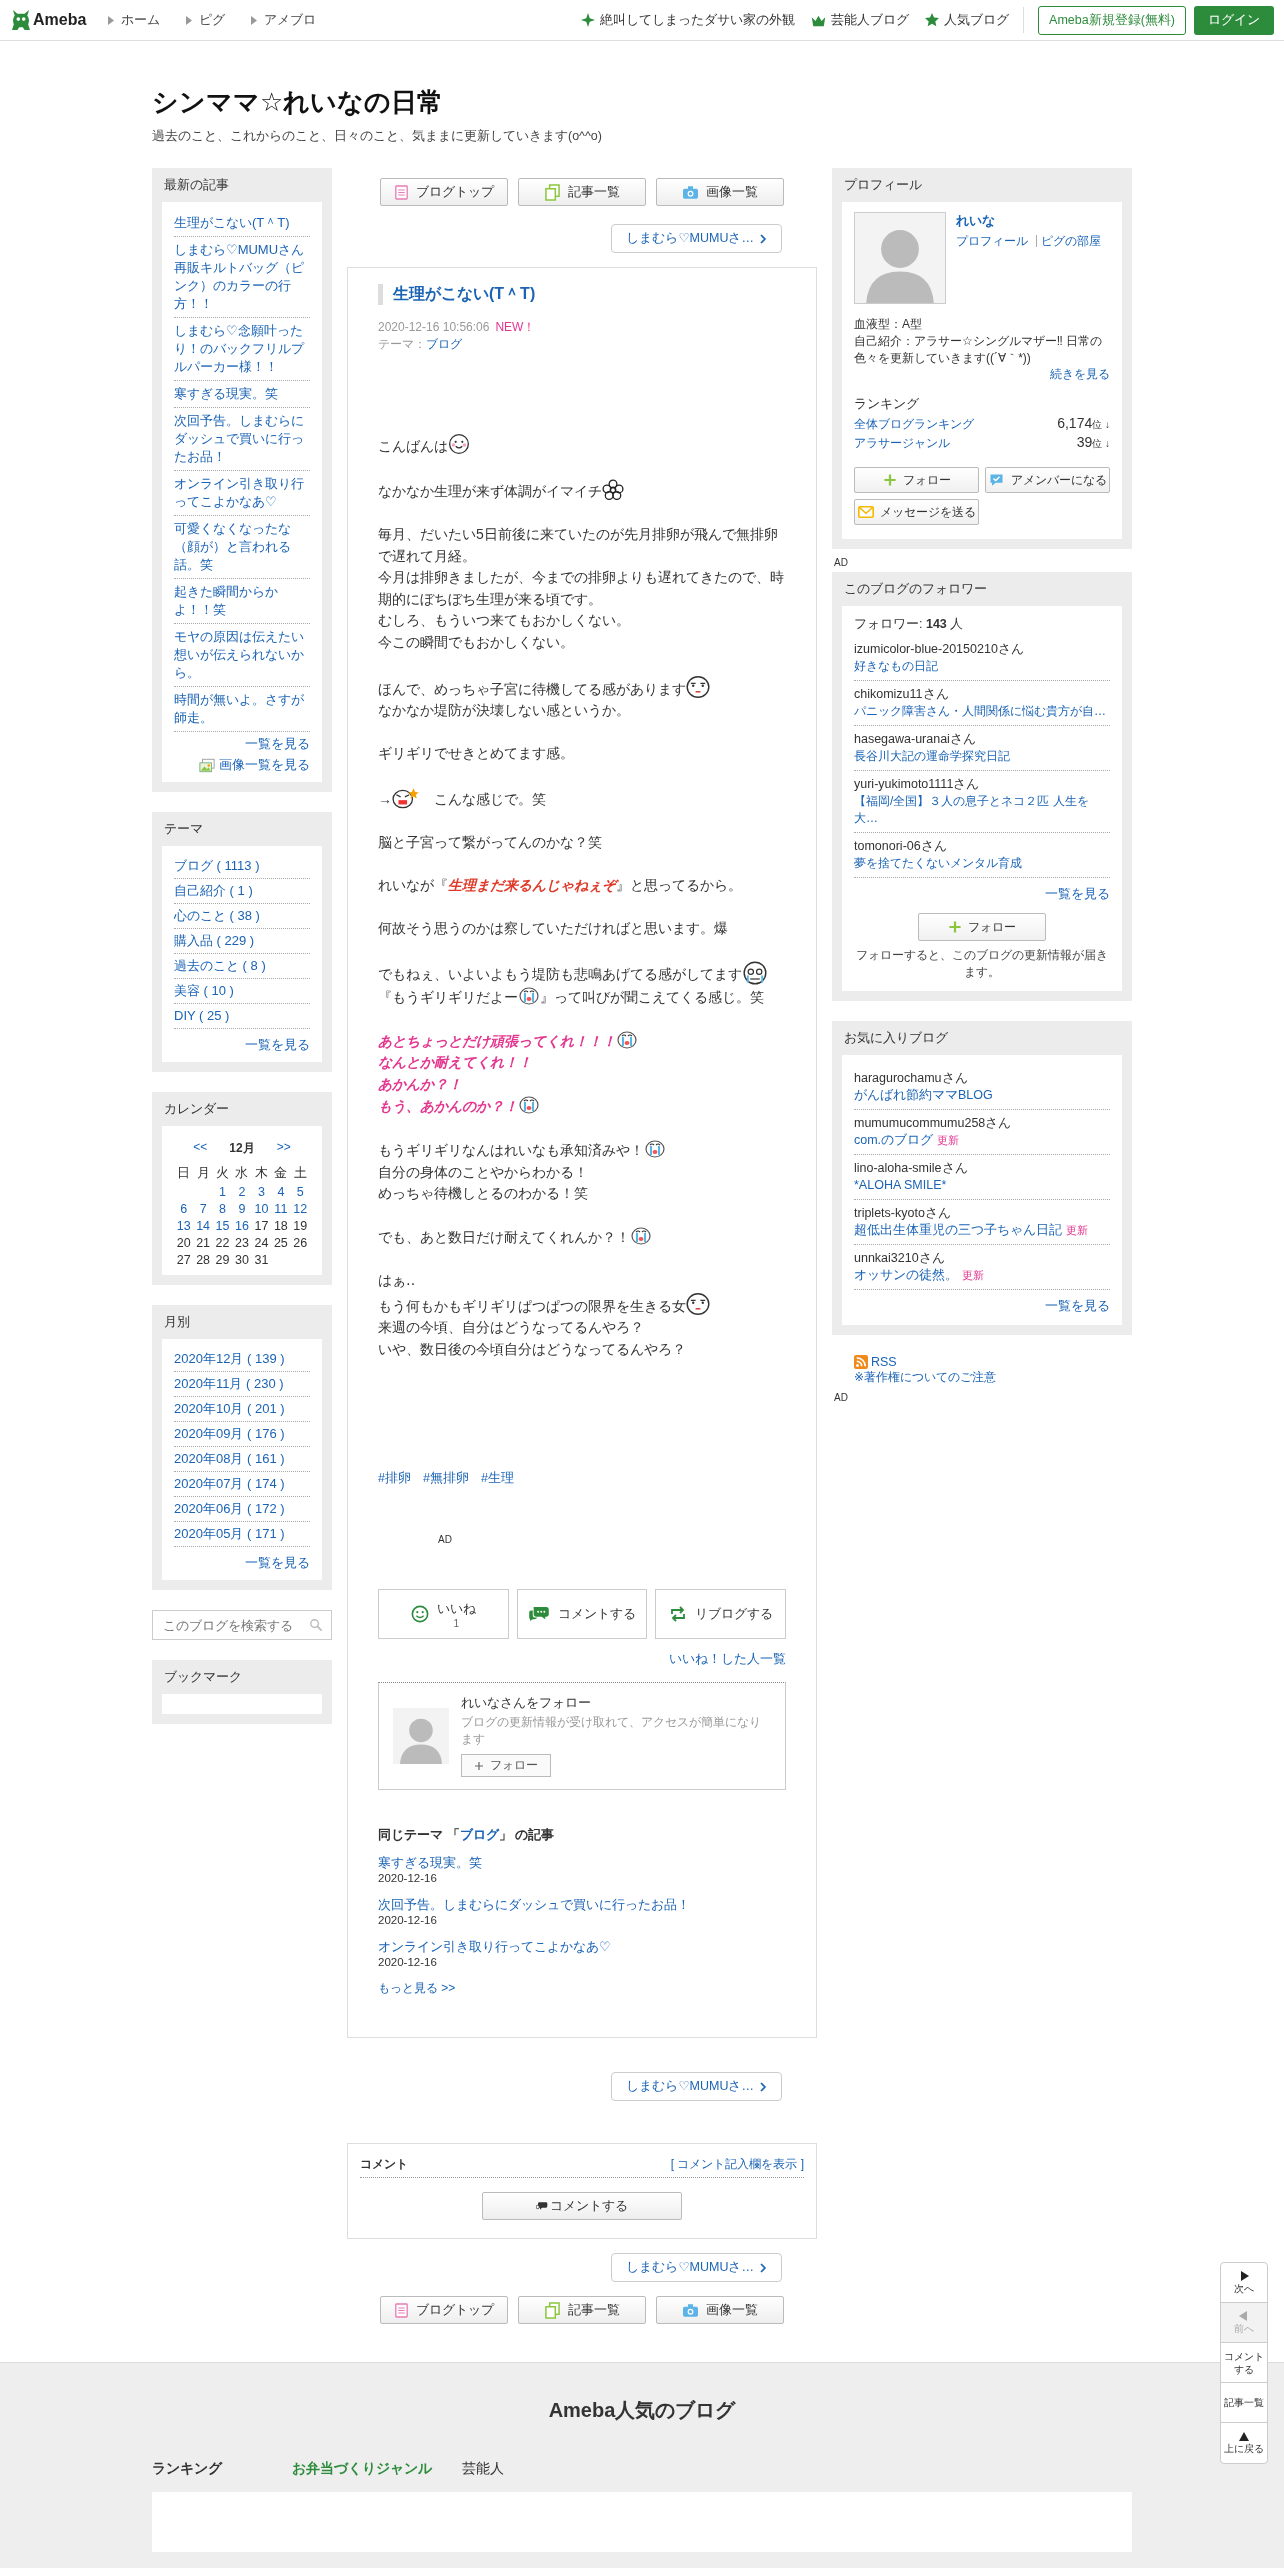 Image resolution: width=1284 pixels, height=2568 pixels. Describe the element at coordinates (242, 655) in the screenshot. I see `recent-article-link: モヤの原因は伝えたい想いが伝えられないから。` at that location.